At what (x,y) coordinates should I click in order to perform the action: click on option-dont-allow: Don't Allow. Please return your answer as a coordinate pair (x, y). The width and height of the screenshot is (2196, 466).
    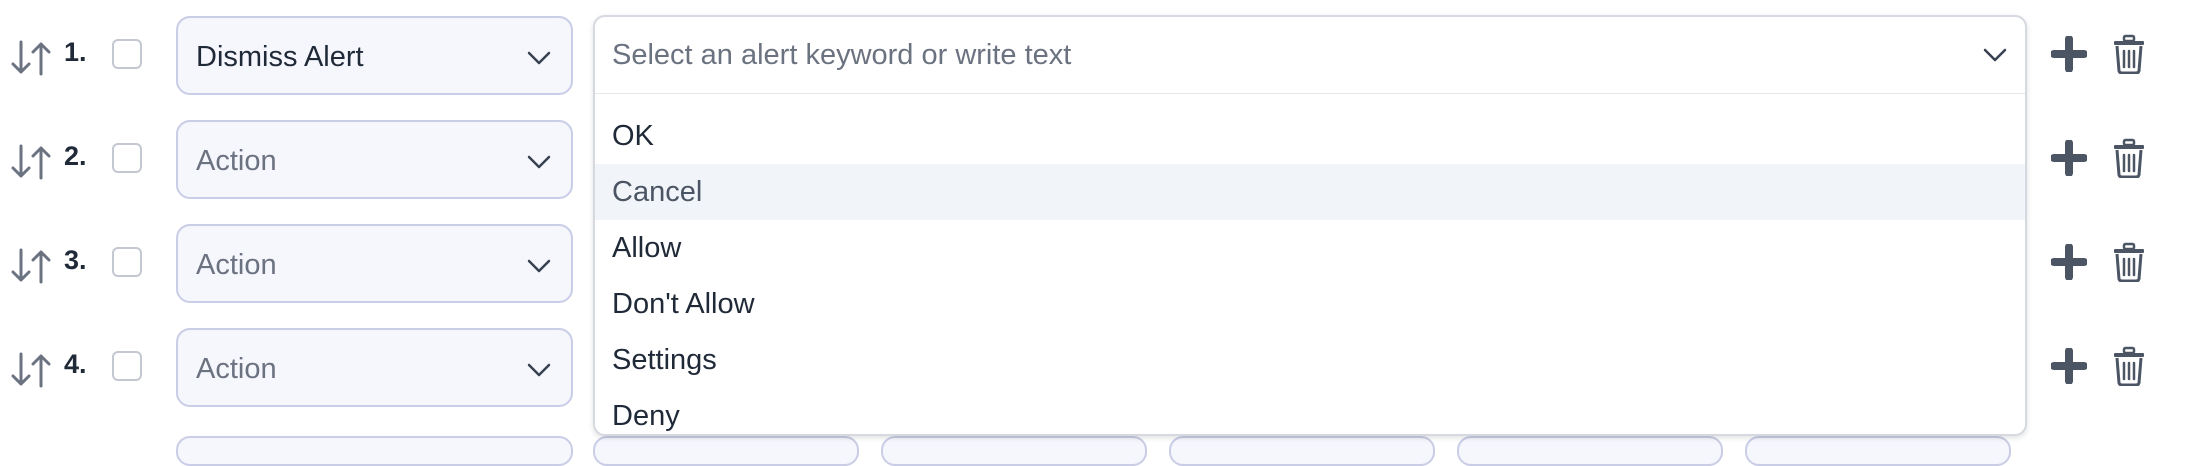
    Looking at the image, I should click on (1310, 304).